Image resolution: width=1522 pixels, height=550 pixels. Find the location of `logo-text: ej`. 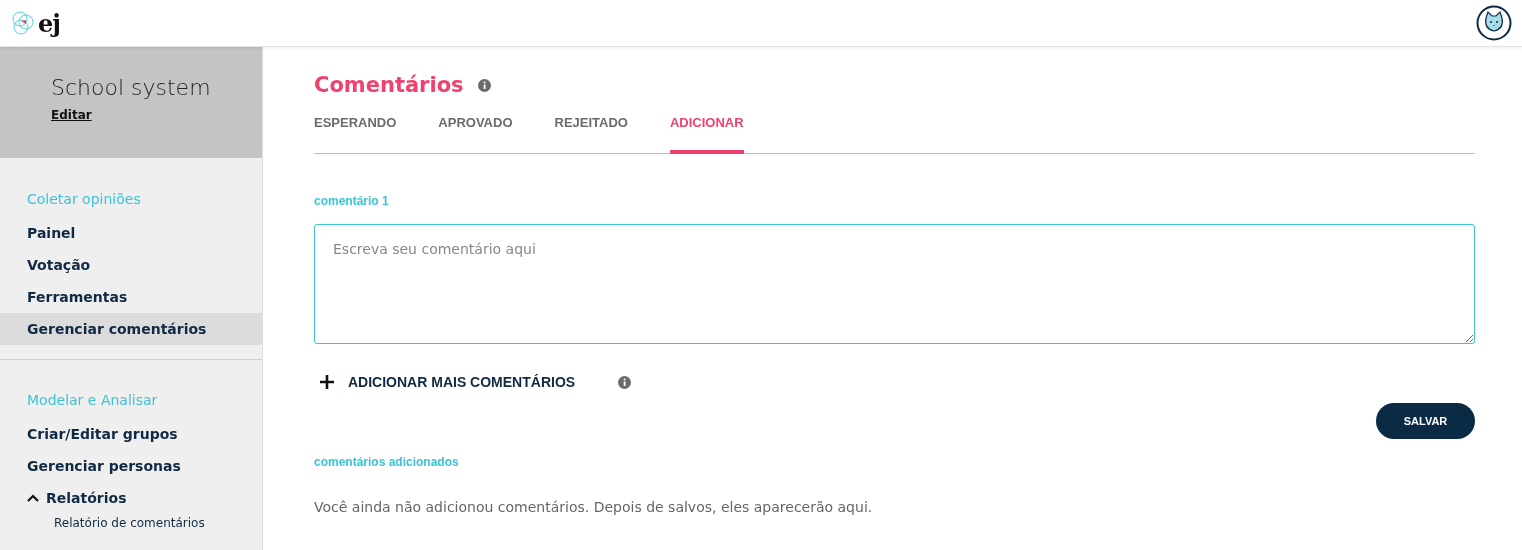

logo-text: ej is located at coordinates (49, 23).